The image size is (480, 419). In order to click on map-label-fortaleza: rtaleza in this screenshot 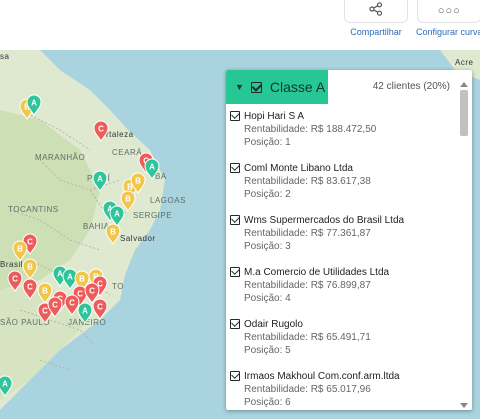, I will do `click(120, 134)`.